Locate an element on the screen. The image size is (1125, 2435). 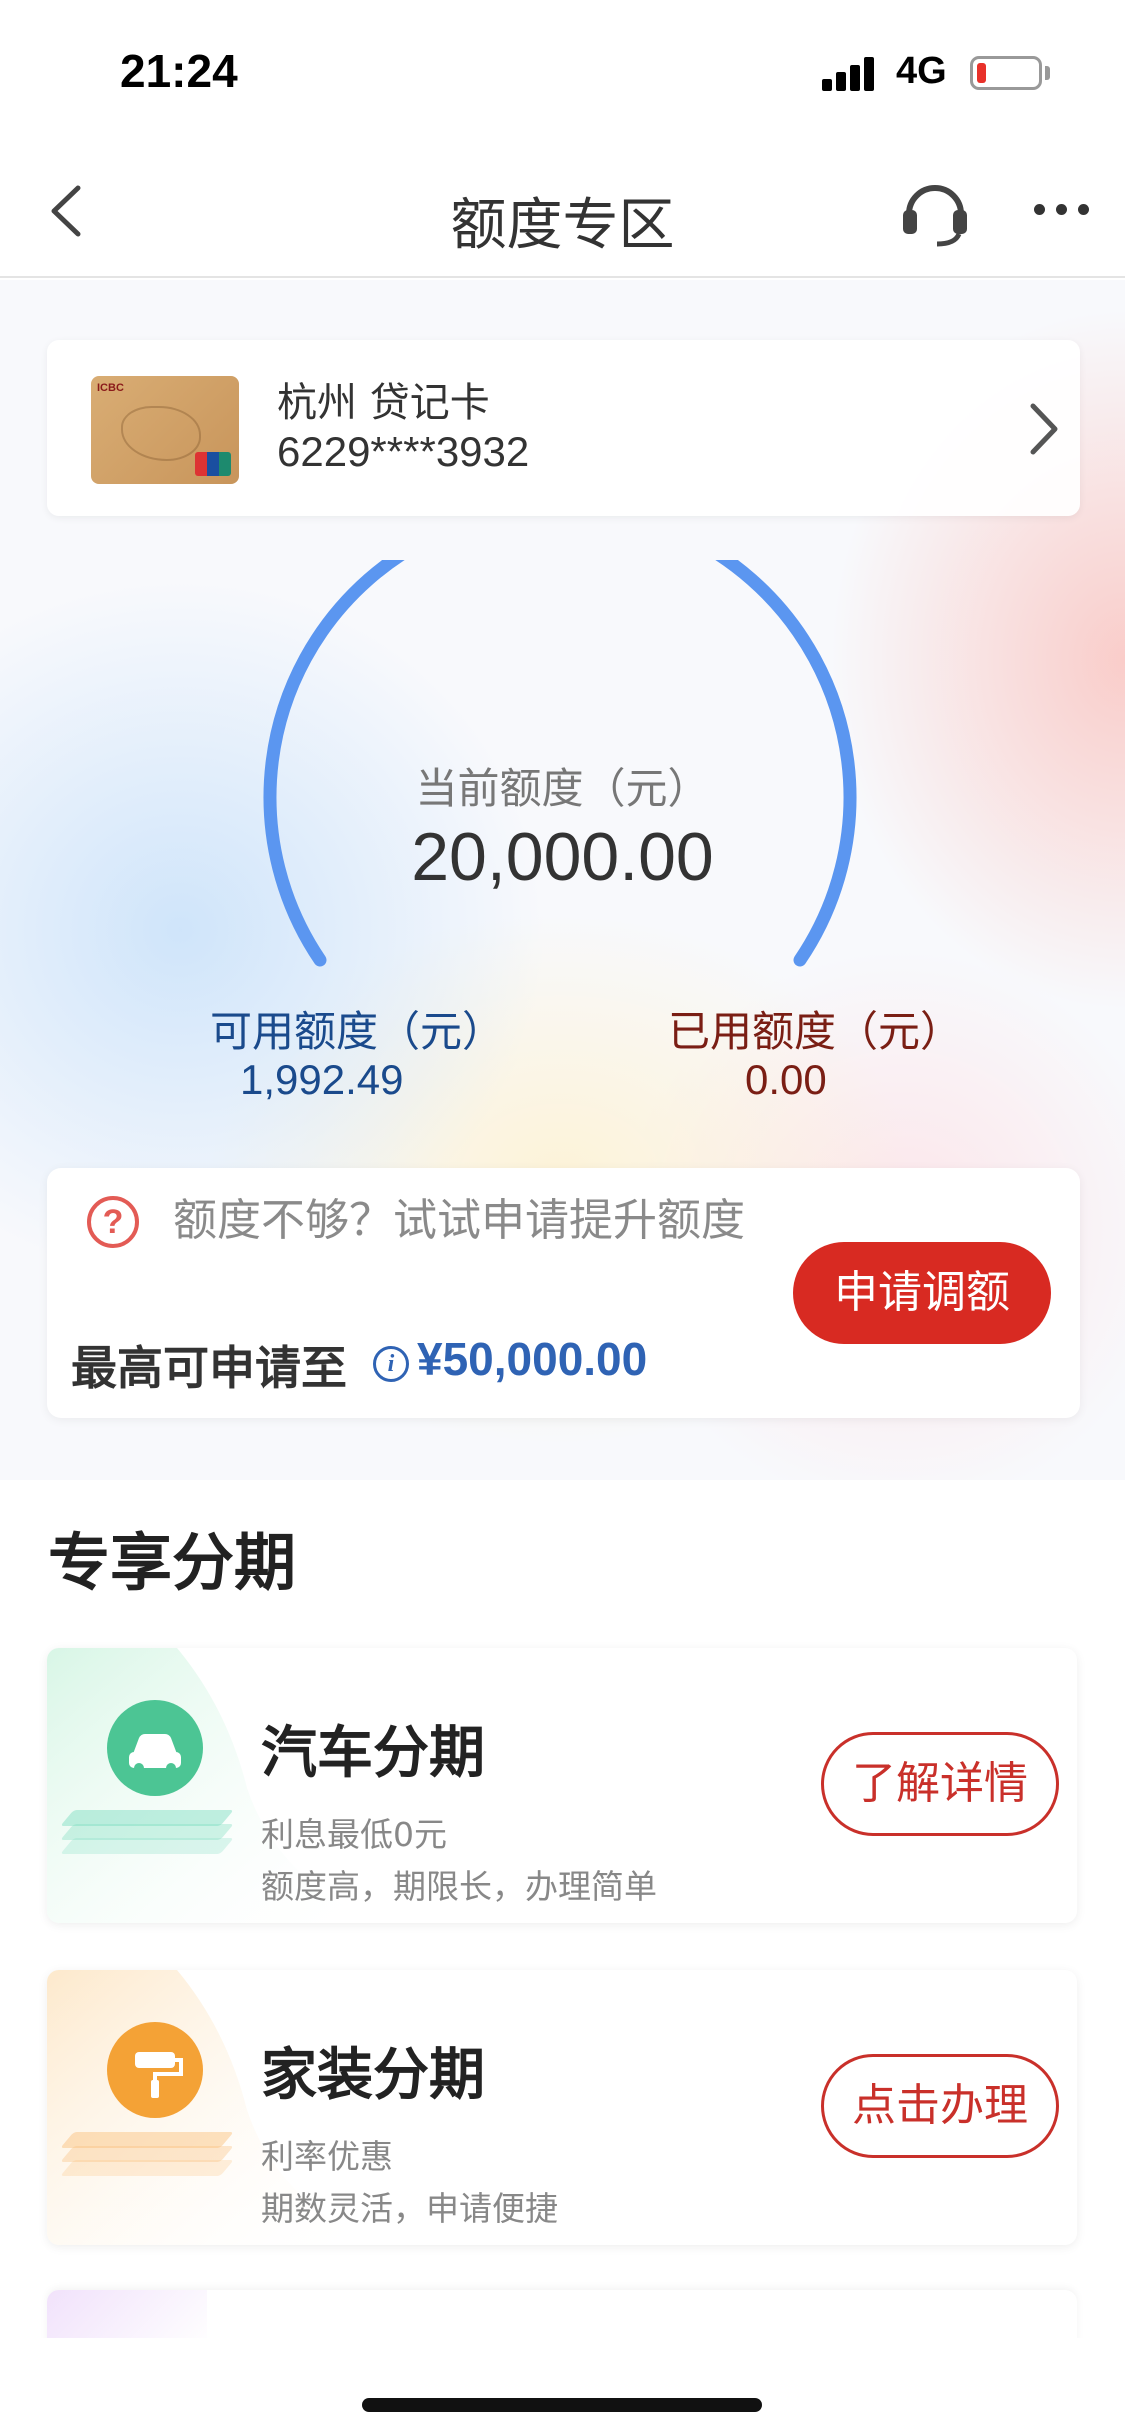
section-title: 专享分期 is located at coordinates (172, 1562).